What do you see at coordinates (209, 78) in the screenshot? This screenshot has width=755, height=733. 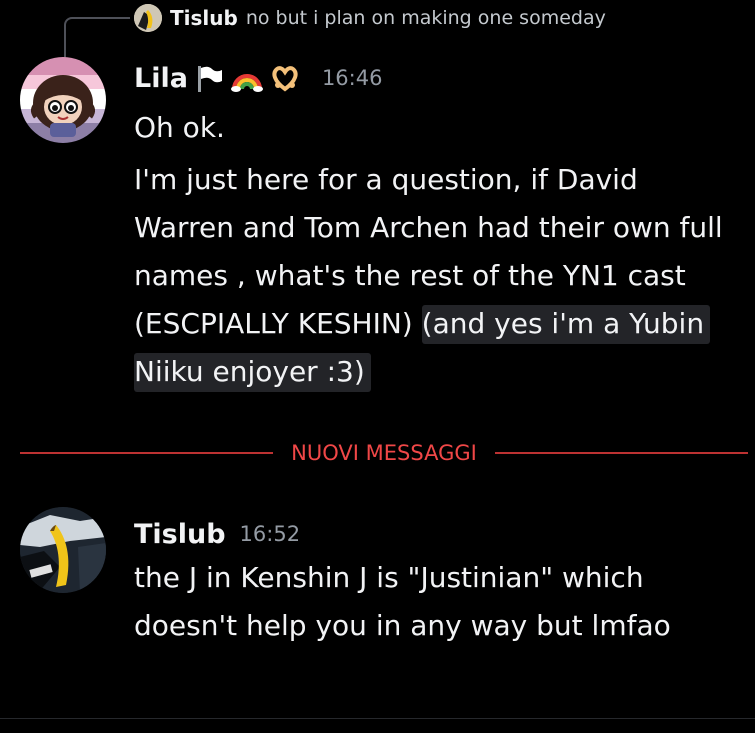 I see `white-flag-icon` at bounding box center [209, 78].